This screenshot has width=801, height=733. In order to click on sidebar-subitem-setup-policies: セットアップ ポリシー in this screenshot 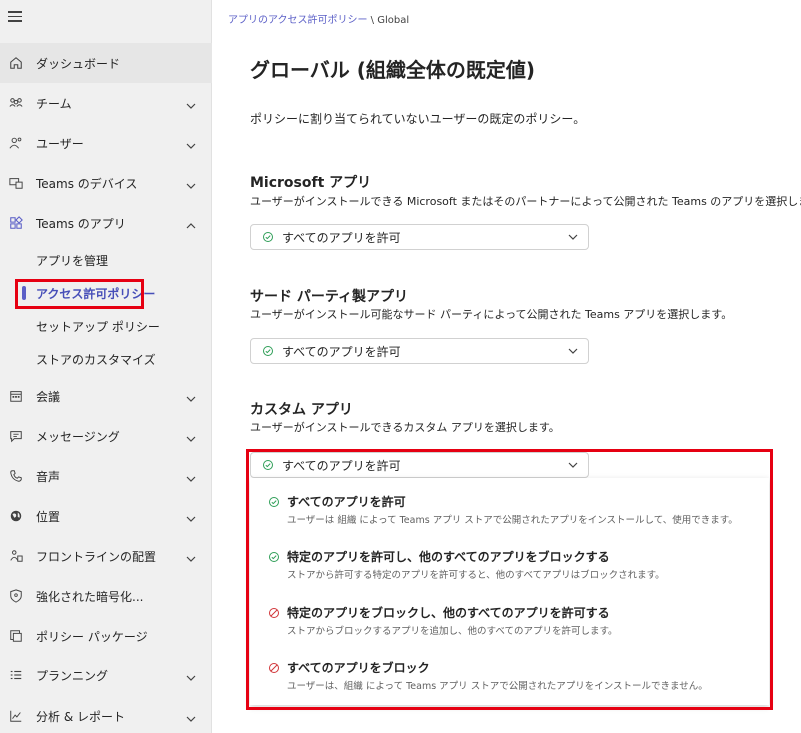, I will do `click(106, 326)`.